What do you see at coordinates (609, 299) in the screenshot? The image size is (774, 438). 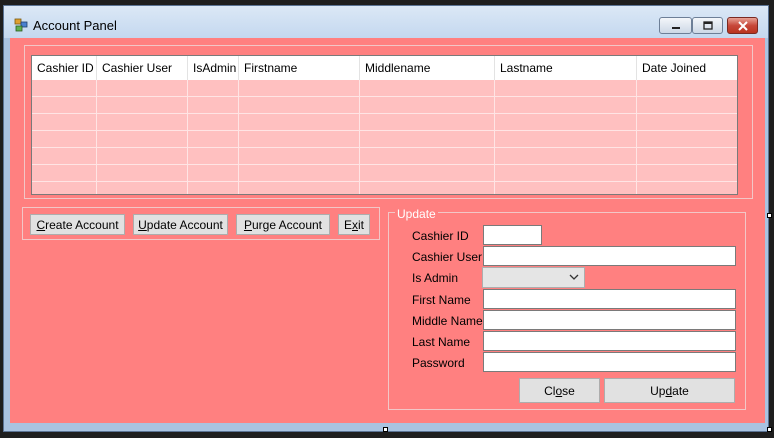 I see `first-name-input` at bounding box center [609, 299].